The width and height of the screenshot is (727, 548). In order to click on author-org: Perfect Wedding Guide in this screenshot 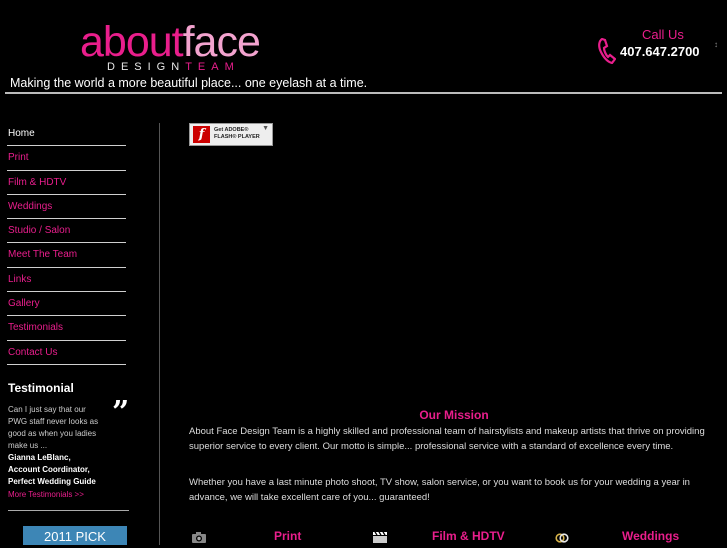, I will do `click(52, 481)`.